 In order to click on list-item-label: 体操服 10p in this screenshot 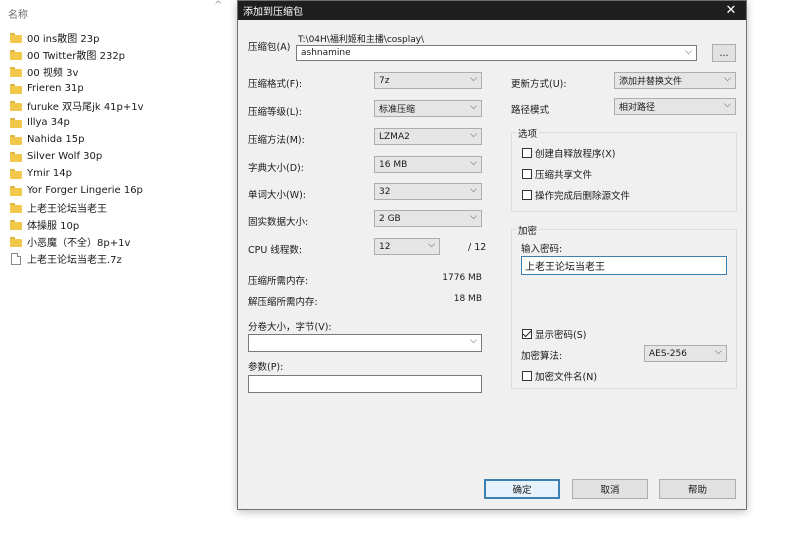, I will do `click(53, 226)`.